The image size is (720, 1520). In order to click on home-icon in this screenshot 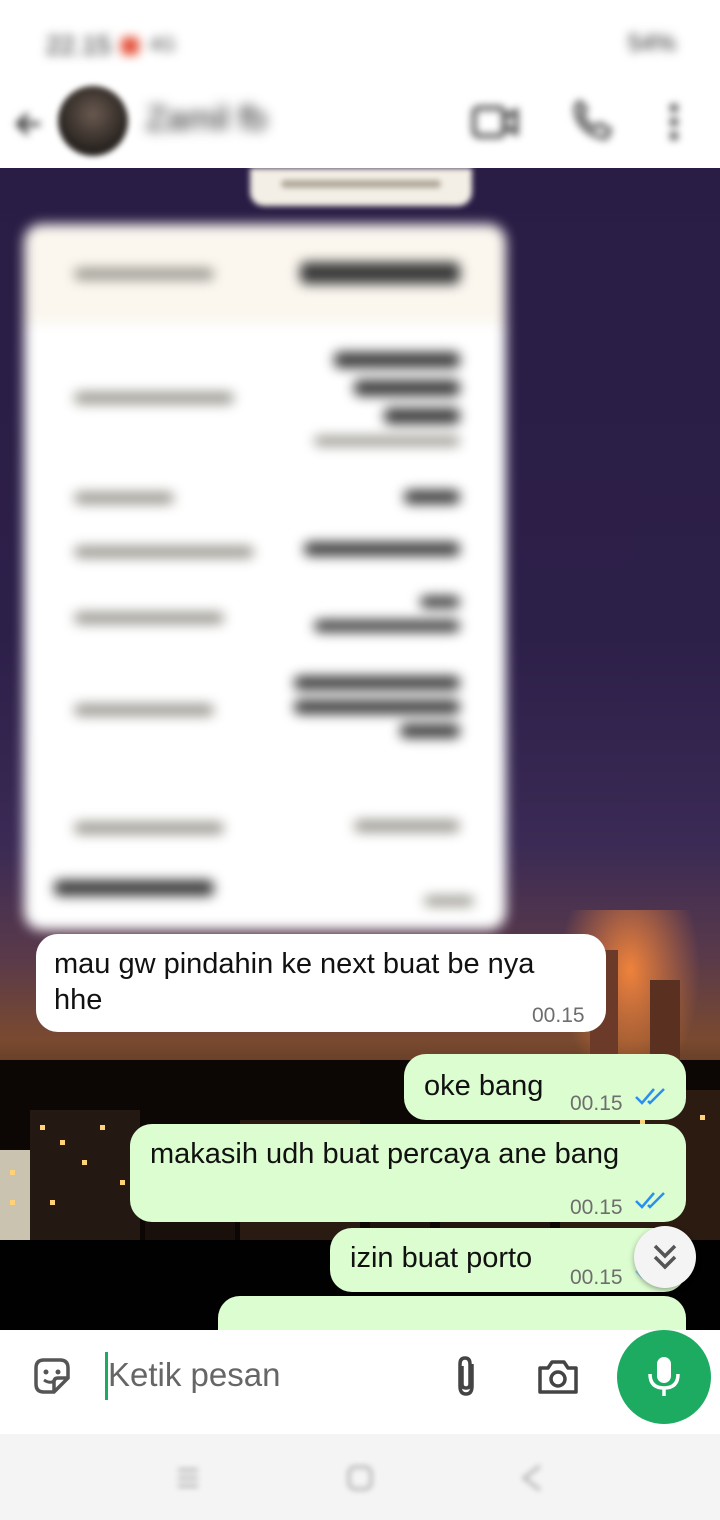, I will do `click(360, 1478)`.